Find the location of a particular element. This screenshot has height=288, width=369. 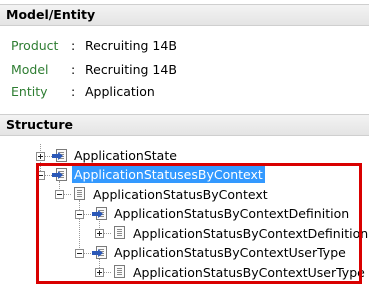

tree-connector is located at coordinates (48, 156).